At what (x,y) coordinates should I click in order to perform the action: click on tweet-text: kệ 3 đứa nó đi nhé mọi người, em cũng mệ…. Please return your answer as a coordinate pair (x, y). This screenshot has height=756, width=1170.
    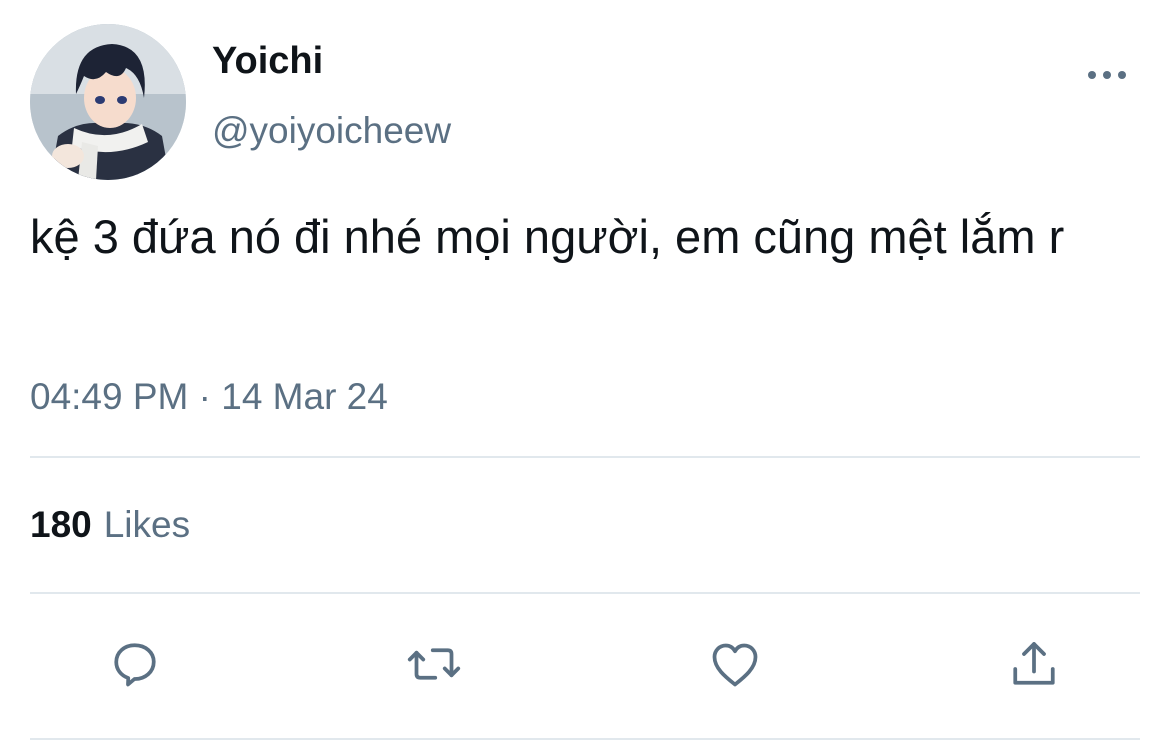
    Looking at the image, I should click on (547, 236).